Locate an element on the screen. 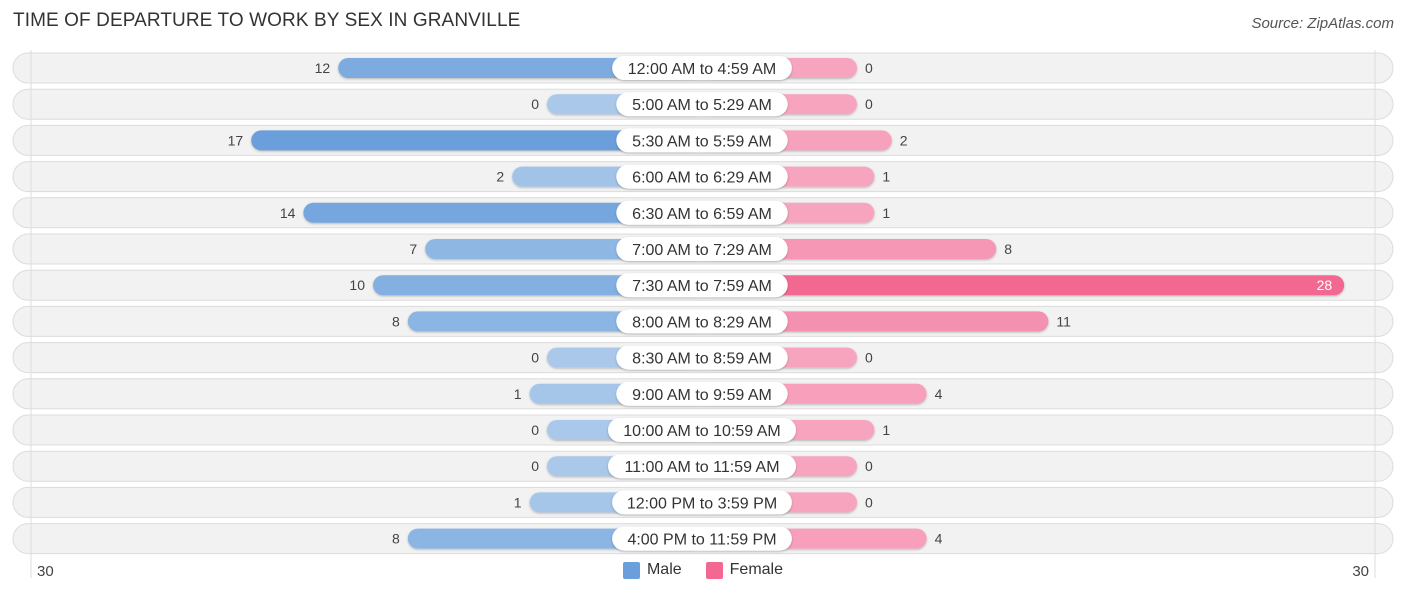 The image size is (1406, 594). category-label: 5:00 AM to 5:29 AM is located at coordinates (702, 105).